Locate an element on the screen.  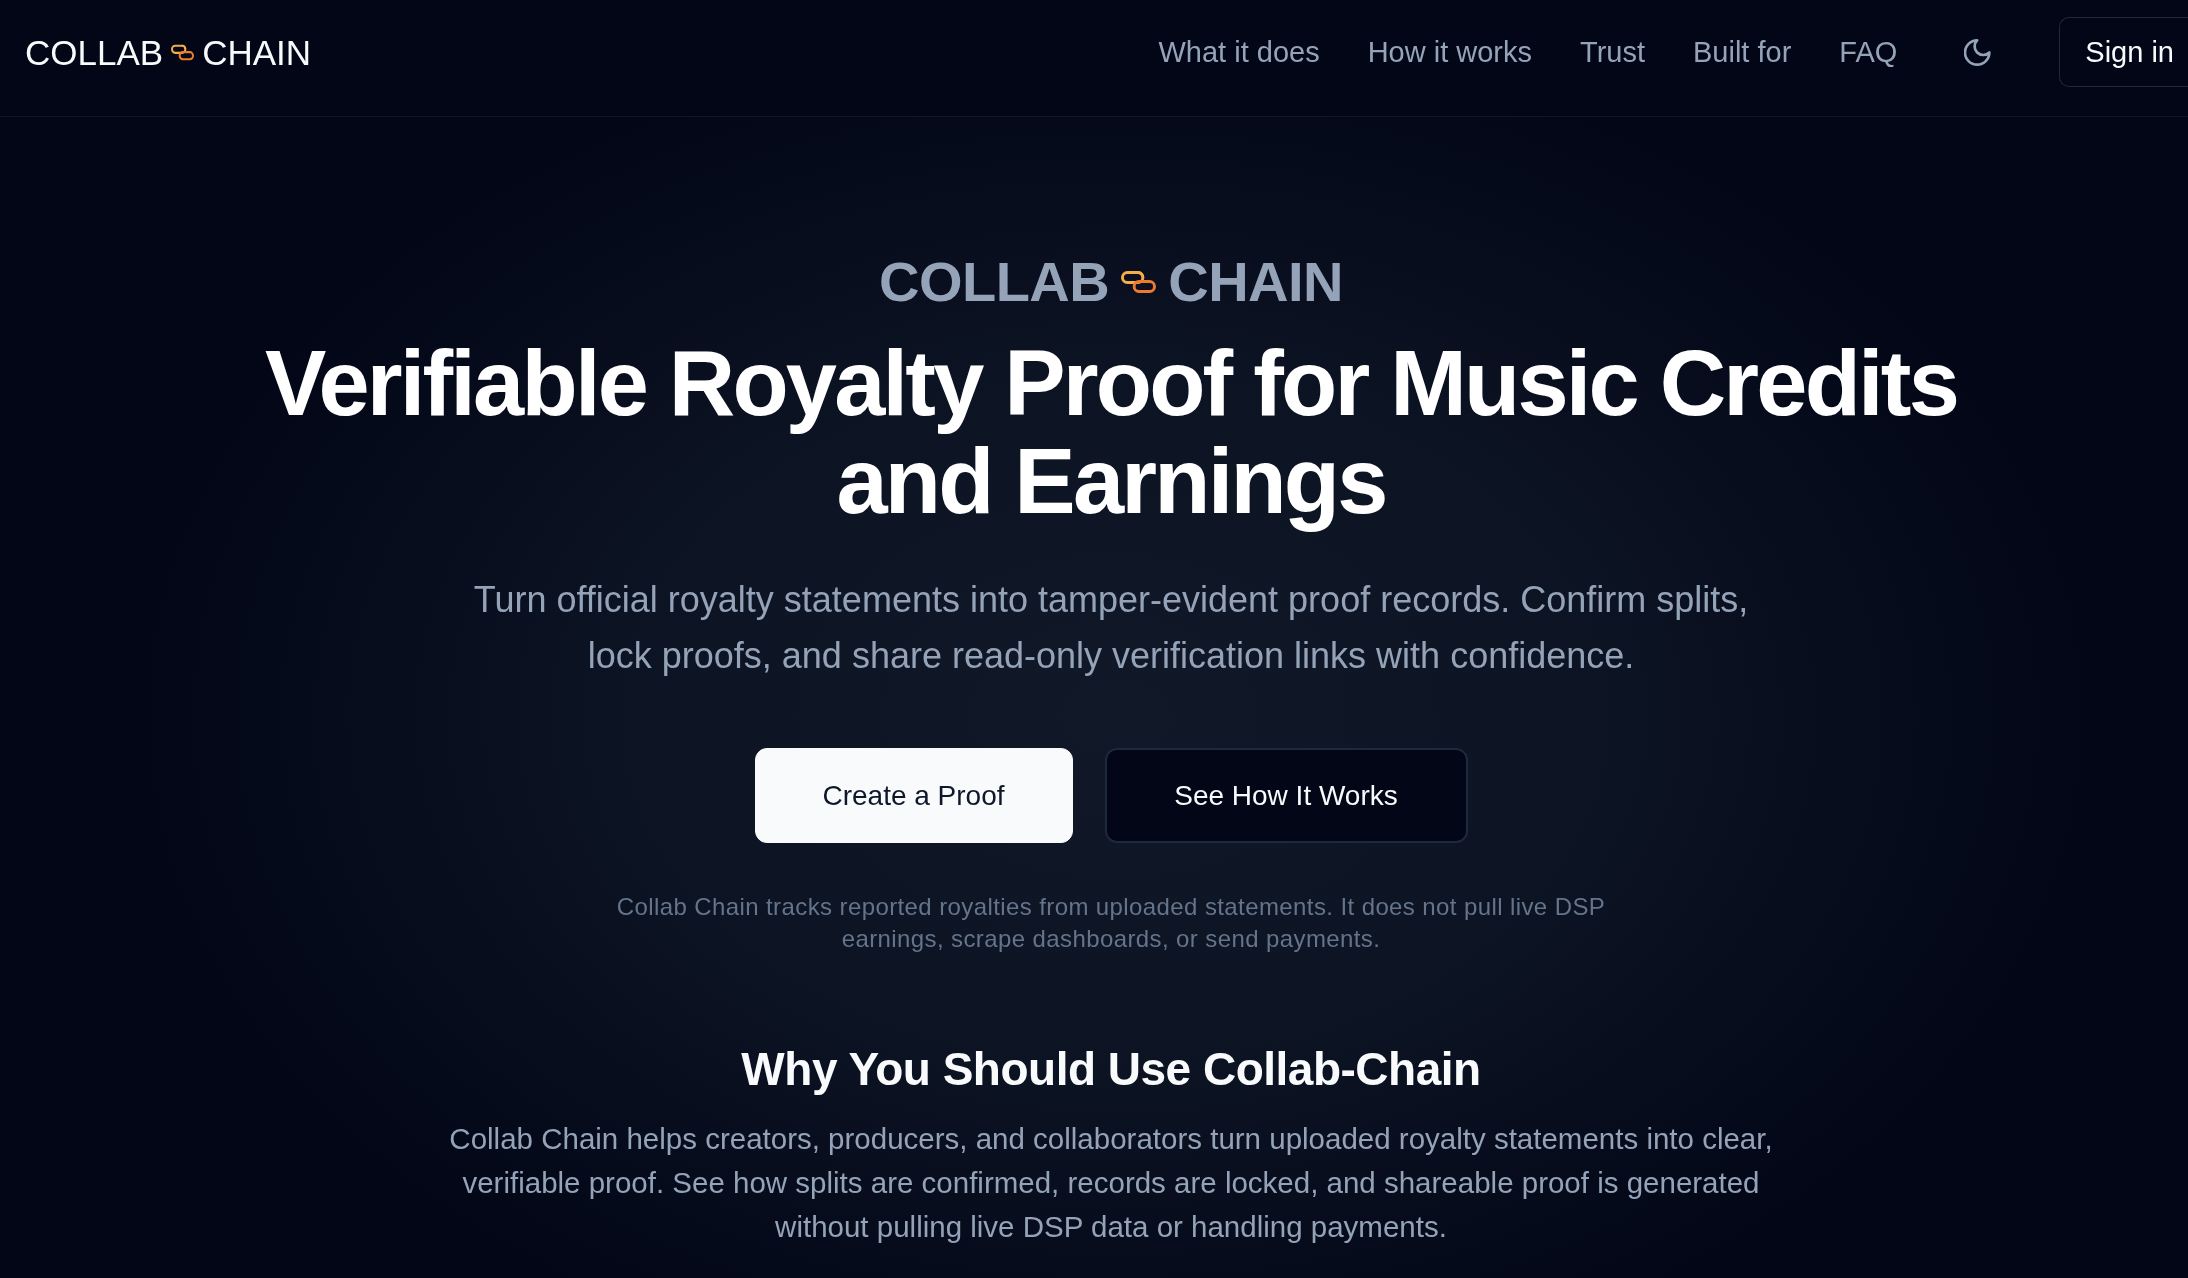
theme-toggle-button is located at coordinates (1978, 52).